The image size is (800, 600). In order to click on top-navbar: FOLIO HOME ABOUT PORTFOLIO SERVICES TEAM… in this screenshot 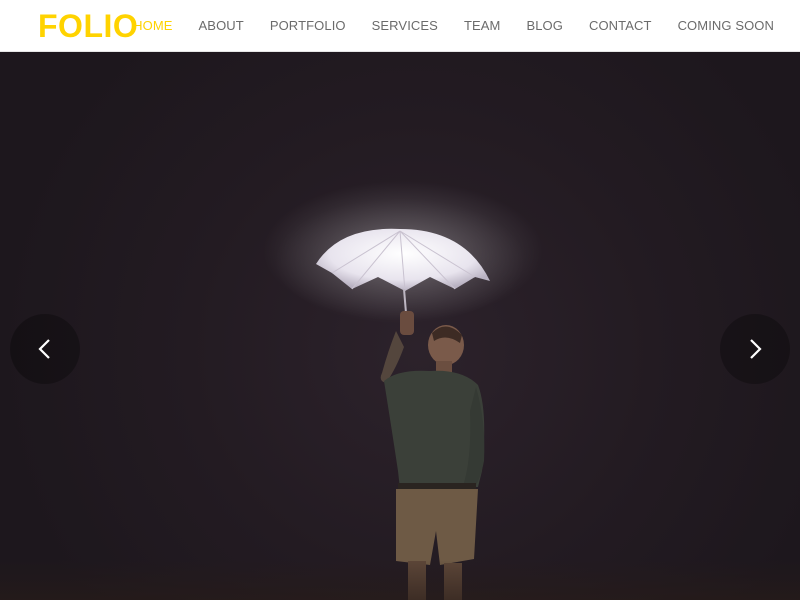, I will do `click(400, 26)`.